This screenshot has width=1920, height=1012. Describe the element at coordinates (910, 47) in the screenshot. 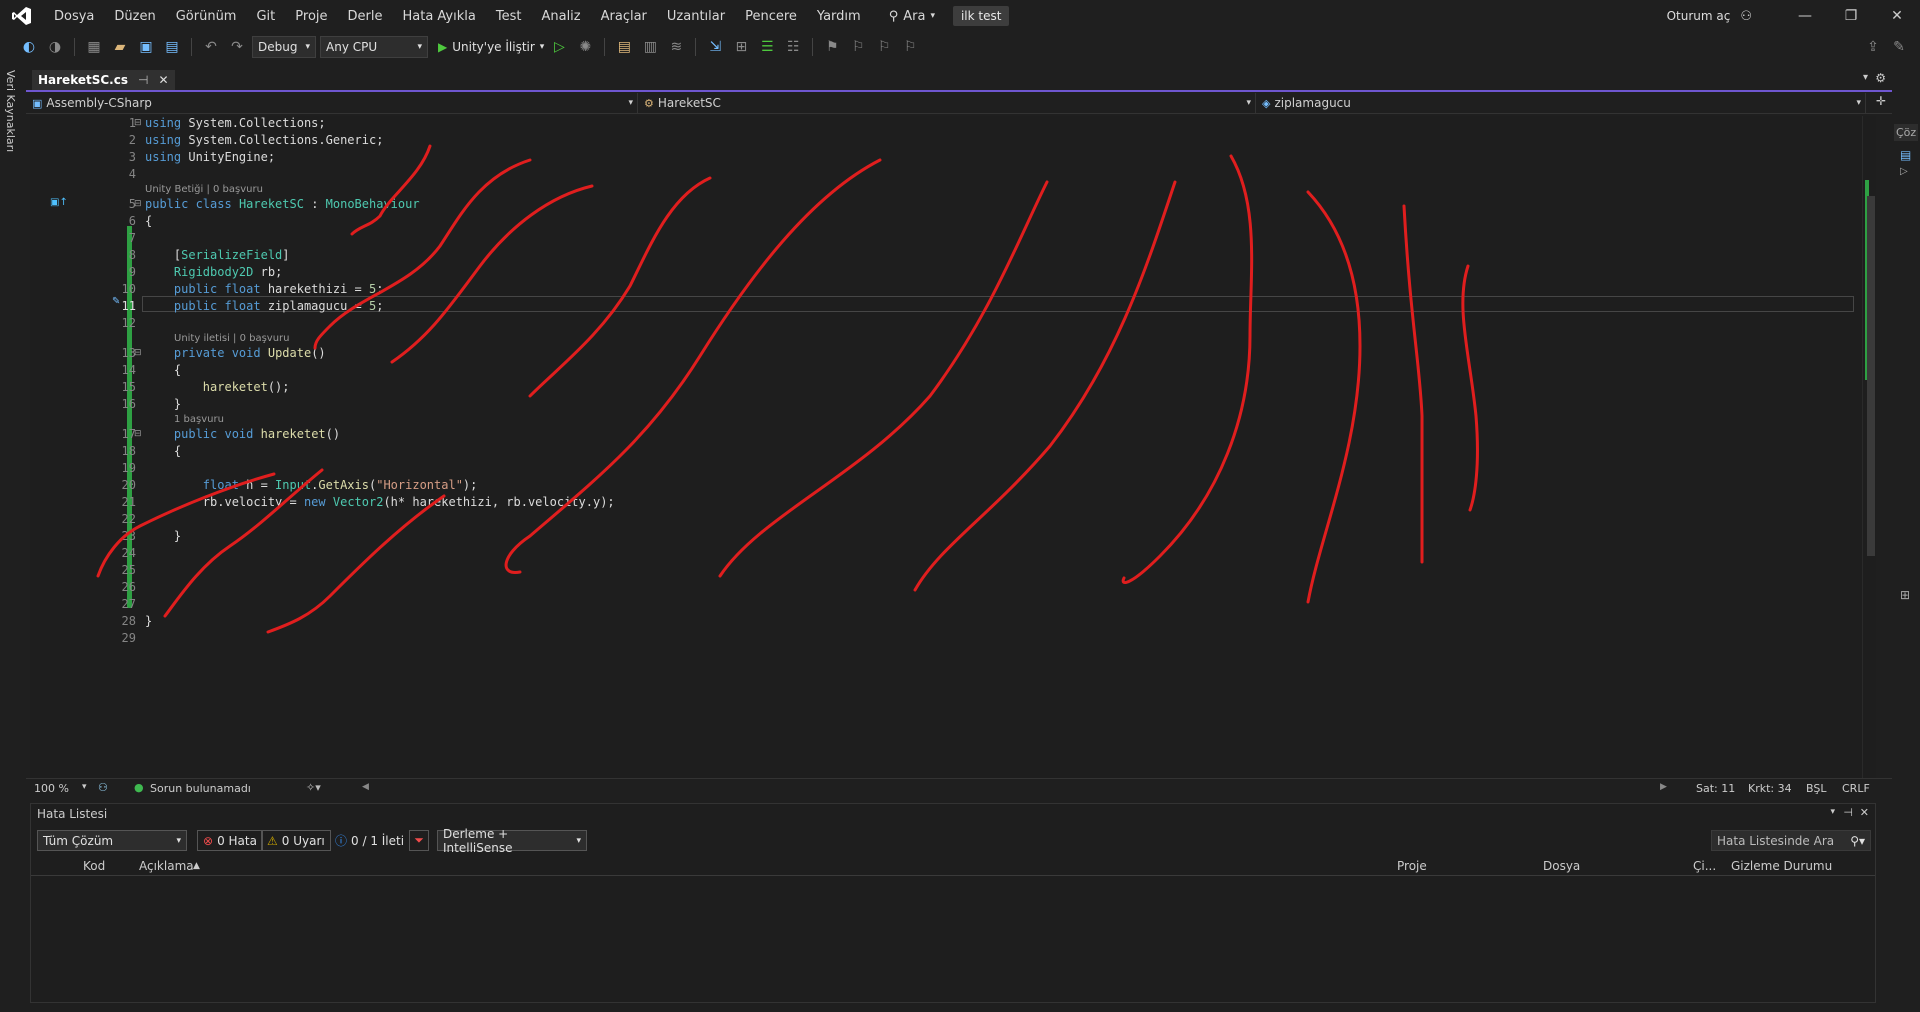

I see `bookmark-clear-icon: ⚐` at that location.